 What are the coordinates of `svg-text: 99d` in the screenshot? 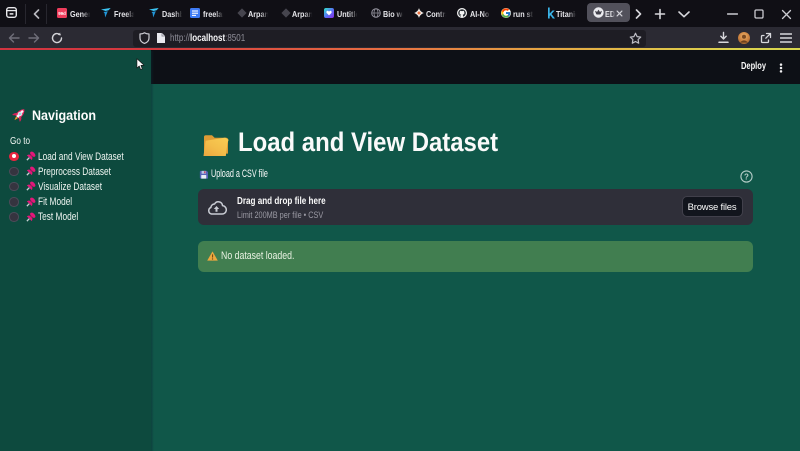 It's located at (62, 13).